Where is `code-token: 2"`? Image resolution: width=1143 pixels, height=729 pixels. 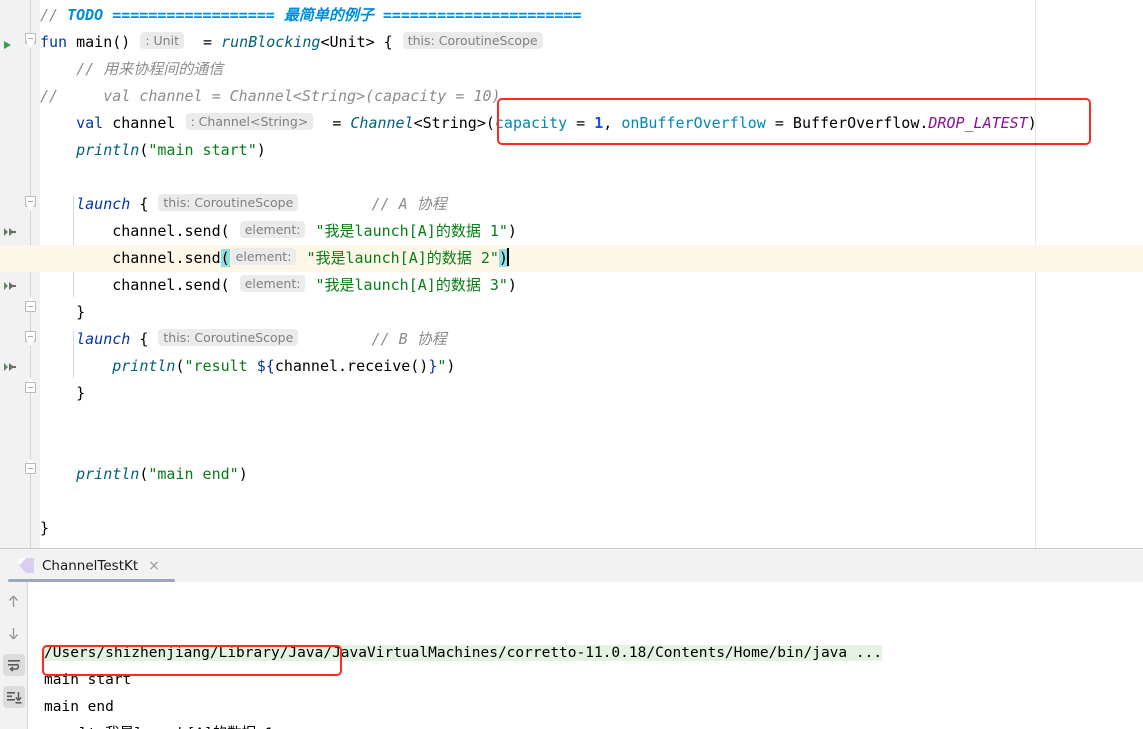 code-token: 2" is located at coordinates (485, 258).